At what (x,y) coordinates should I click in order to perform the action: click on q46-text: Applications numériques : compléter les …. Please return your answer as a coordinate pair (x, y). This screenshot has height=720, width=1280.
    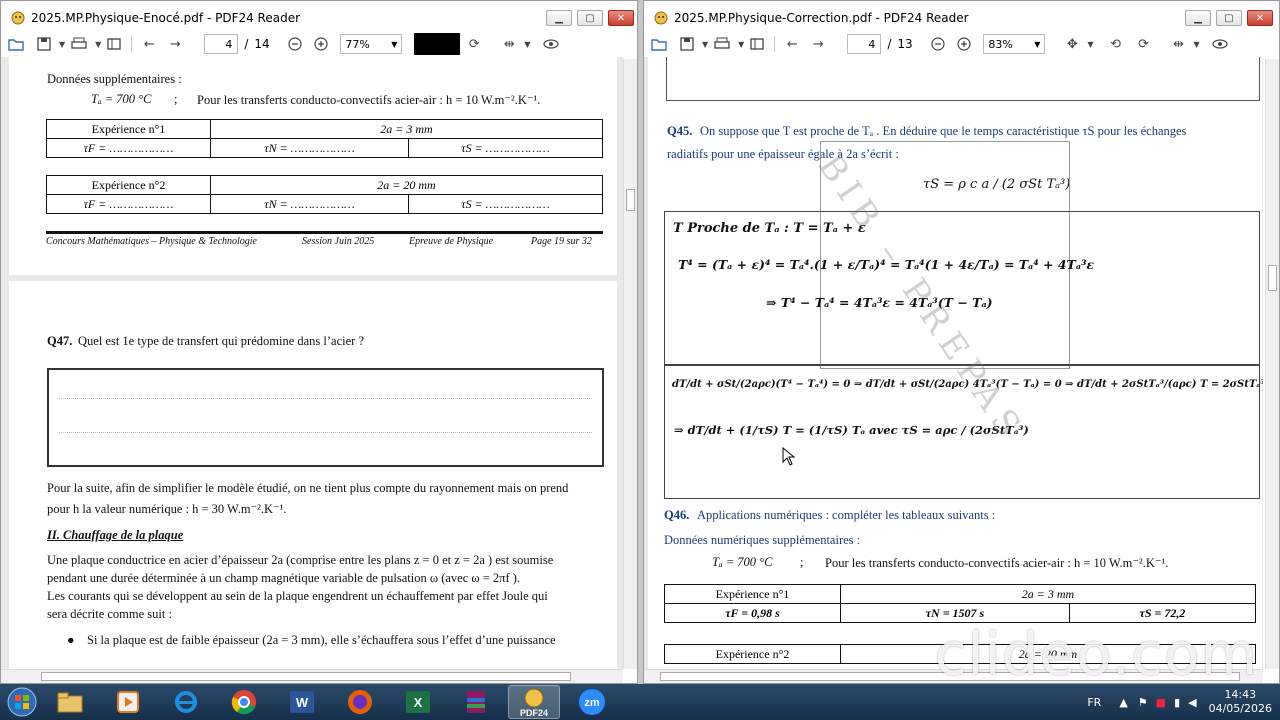
    Looking at the image, I should click on (846, 515).